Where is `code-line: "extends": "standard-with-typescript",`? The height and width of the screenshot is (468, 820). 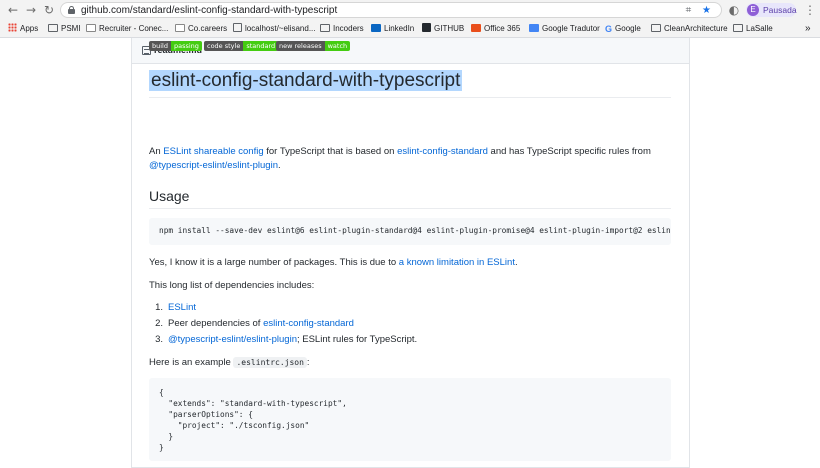 code-line: "extends": "standard-with-typescript", is located at coordinates (253, 403).